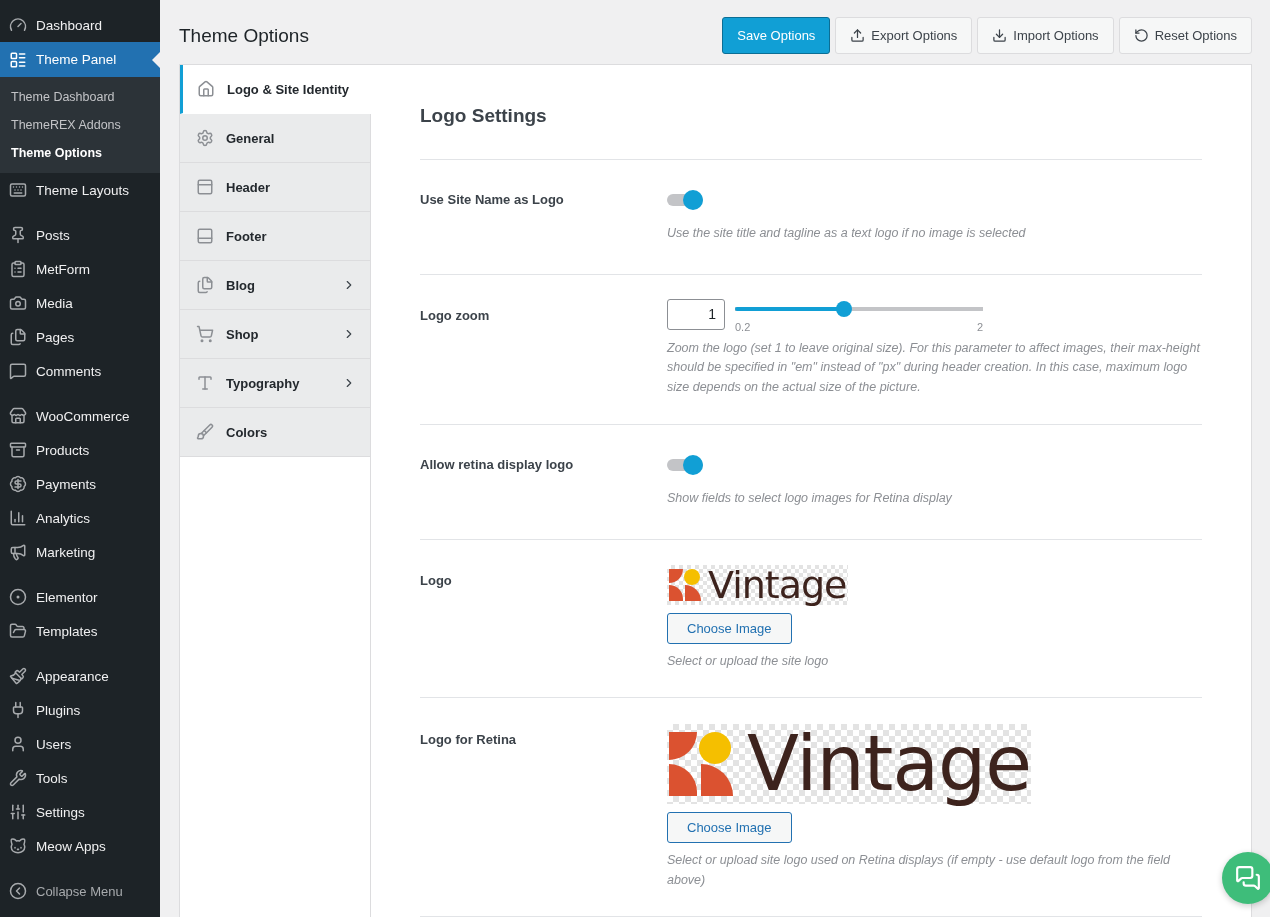 The image size is (1270, 917). What do you see at coordinates (80, 597) in the screenshot?
I see `menu-item: Elementor` at bounding box center [80, 597].